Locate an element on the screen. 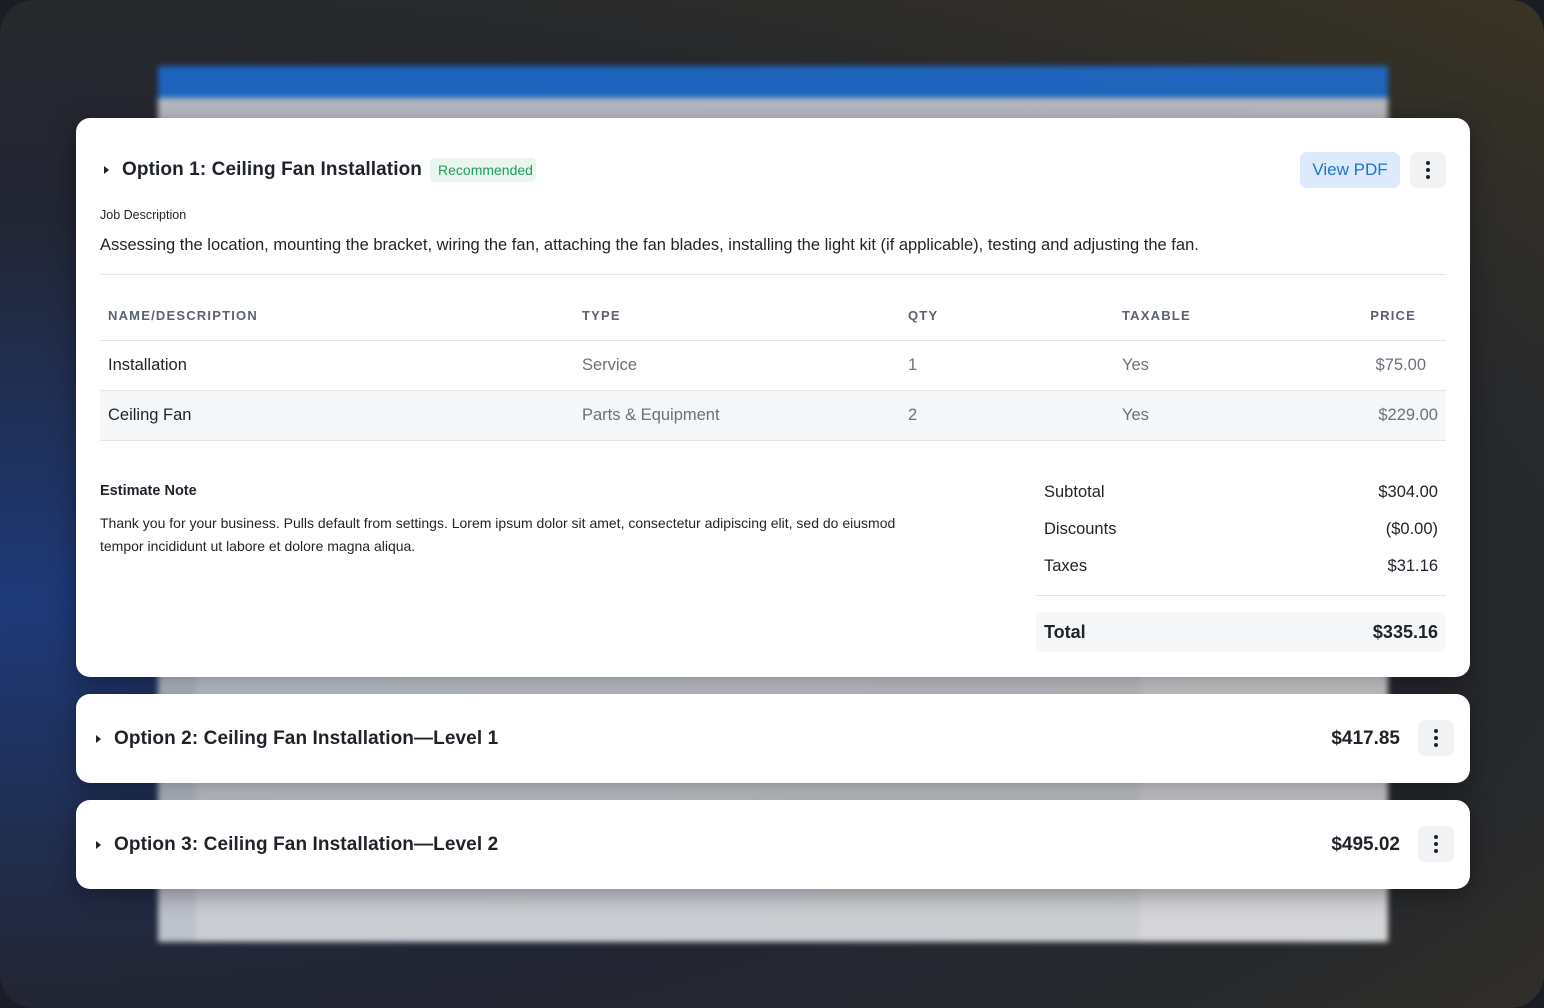 This screenshot has width=1544, height=1008. discounts-row: Discounts ($0.00) is located at coordinates (1241, 529).